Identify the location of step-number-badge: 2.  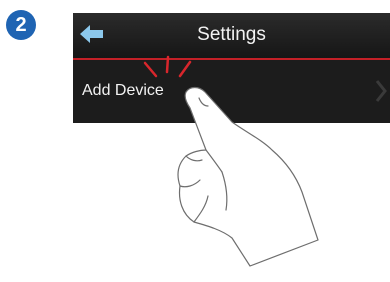
(21, 25).